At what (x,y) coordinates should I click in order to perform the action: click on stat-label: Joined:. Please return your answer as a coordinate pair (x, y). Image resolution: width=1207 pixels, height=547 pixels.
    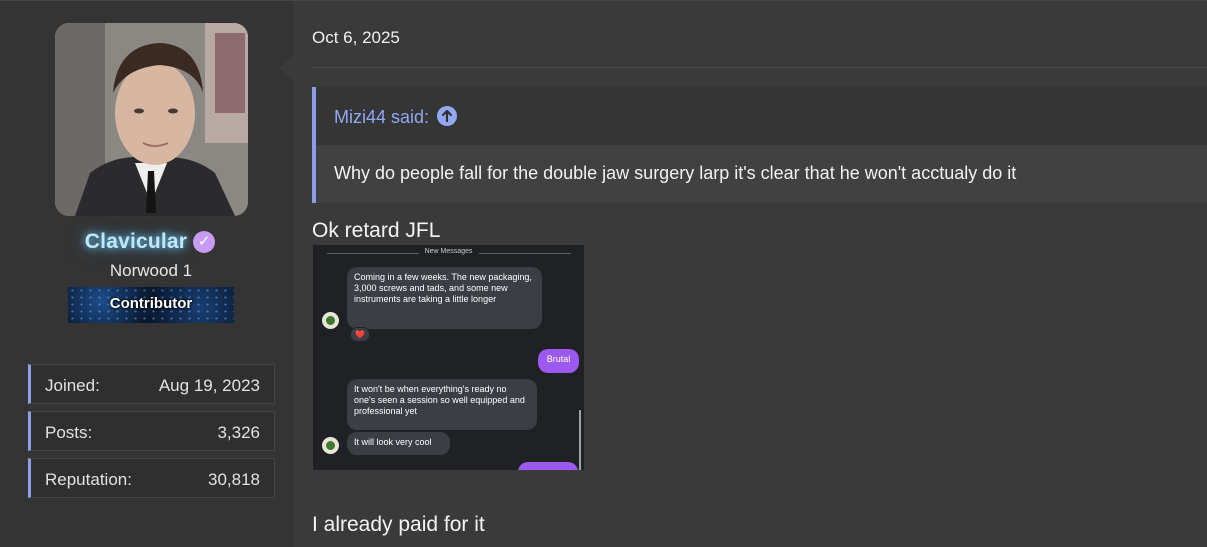
    Looking at the image, I should click on (72, 385).